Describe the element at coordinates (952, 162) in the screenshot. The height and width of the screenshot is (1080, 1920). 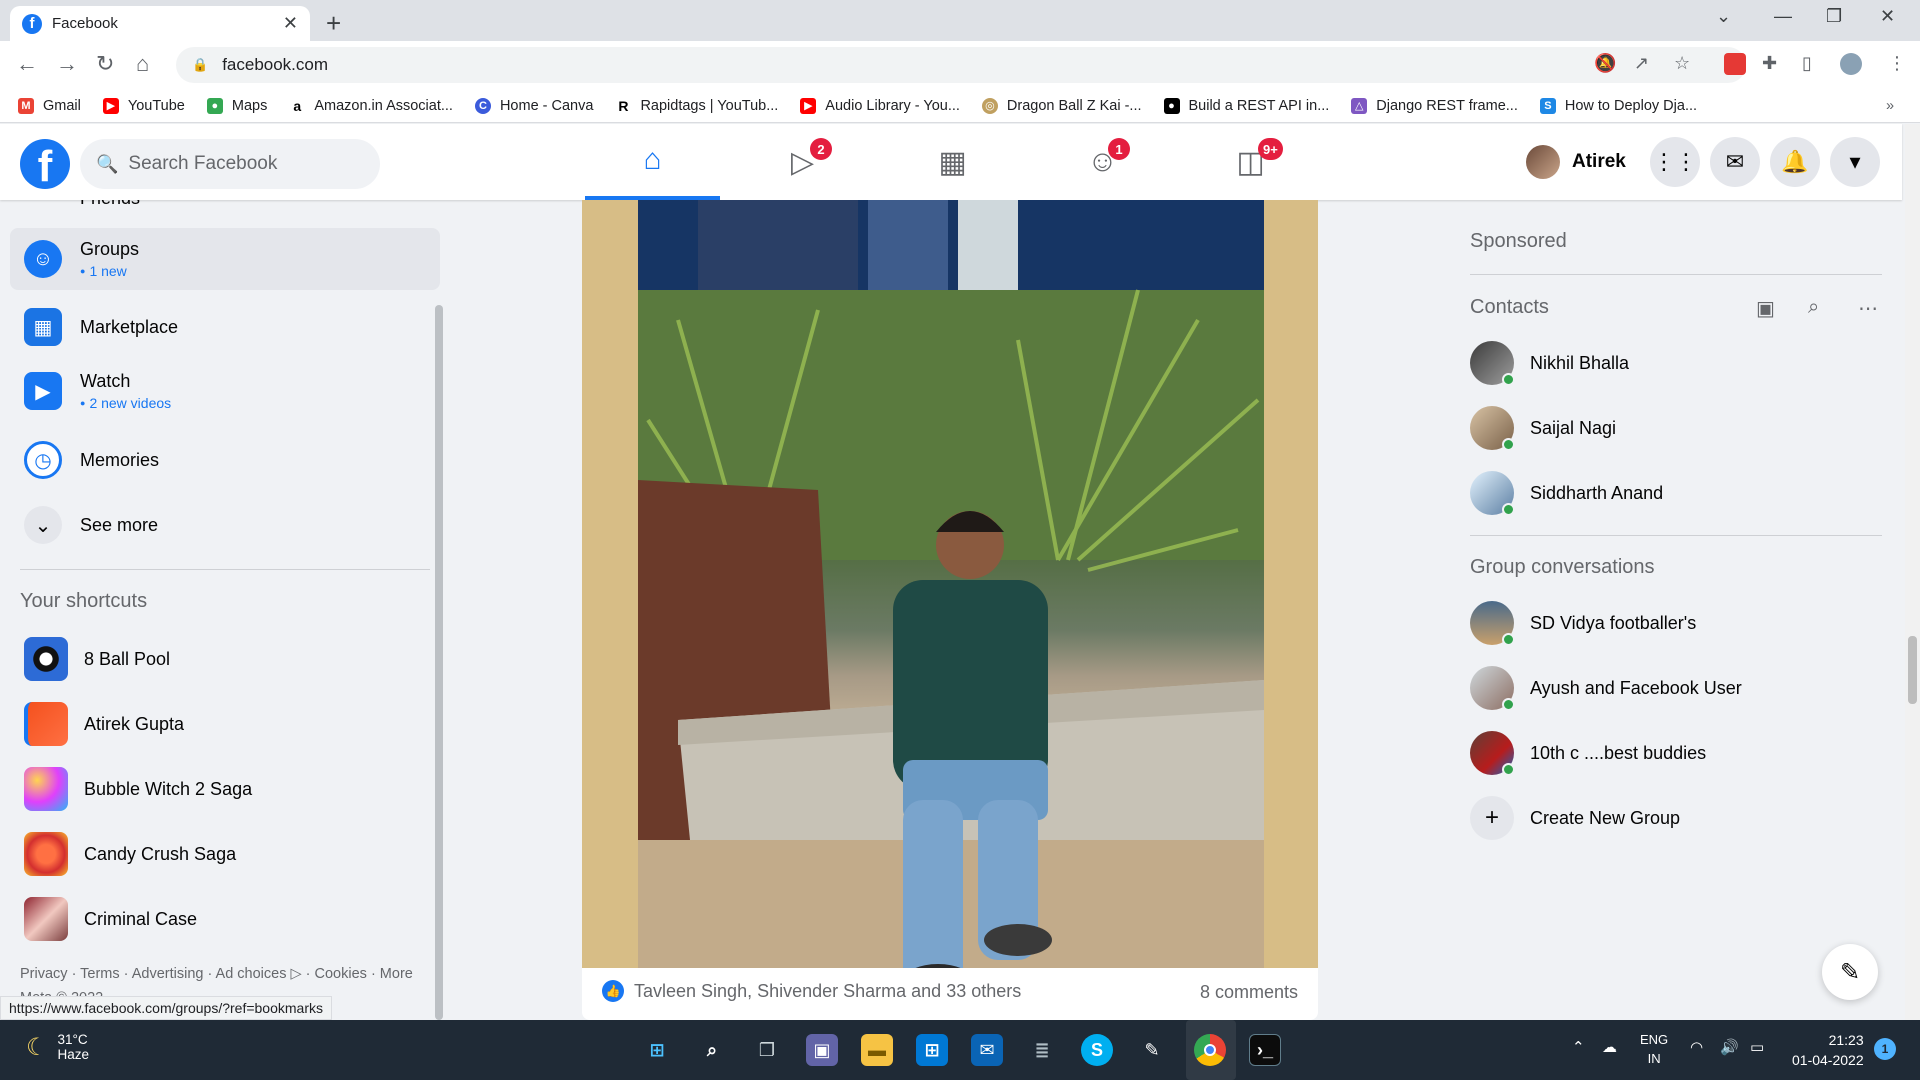
I see `tab-marketplace: ▦` at that location.